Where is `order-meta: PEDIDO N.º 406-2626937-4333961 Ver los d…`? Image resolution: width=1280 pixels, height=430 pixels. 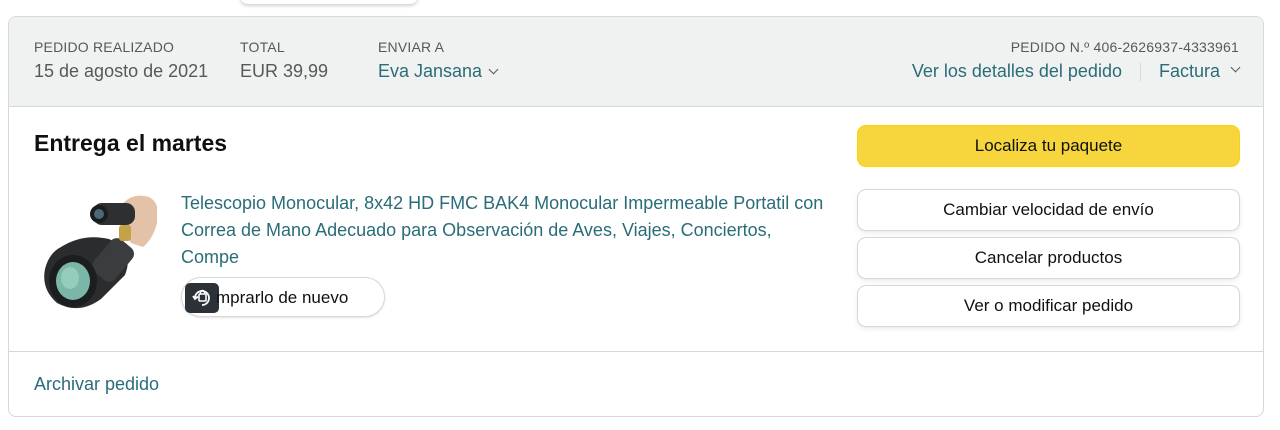 order-meta: PEDIDO N.º 406-2626937-4333961 Ver los d… is located at coordinates (1076, 60).